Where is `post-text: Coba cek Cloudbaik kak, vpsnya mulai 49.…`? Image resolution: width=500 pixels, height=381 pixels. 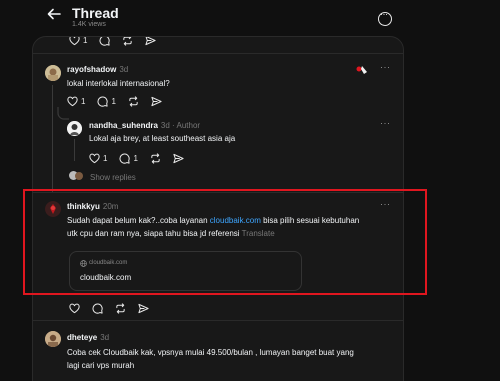 post-text: Coba cek Cloudbaik kak, vpsnya mulai 49.… is located at coordinates (210, 359).